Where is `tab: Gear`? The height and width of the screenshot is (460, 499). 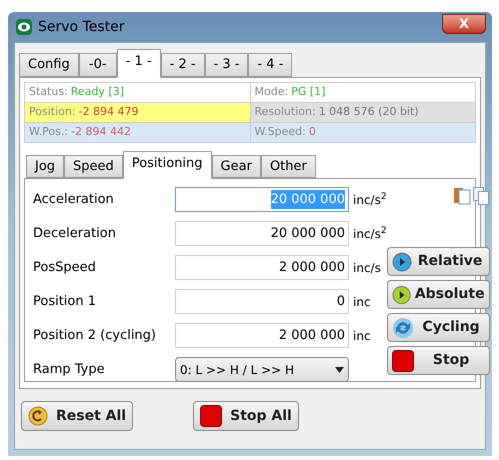 tab: Gear is located at coordinates (236, 166).